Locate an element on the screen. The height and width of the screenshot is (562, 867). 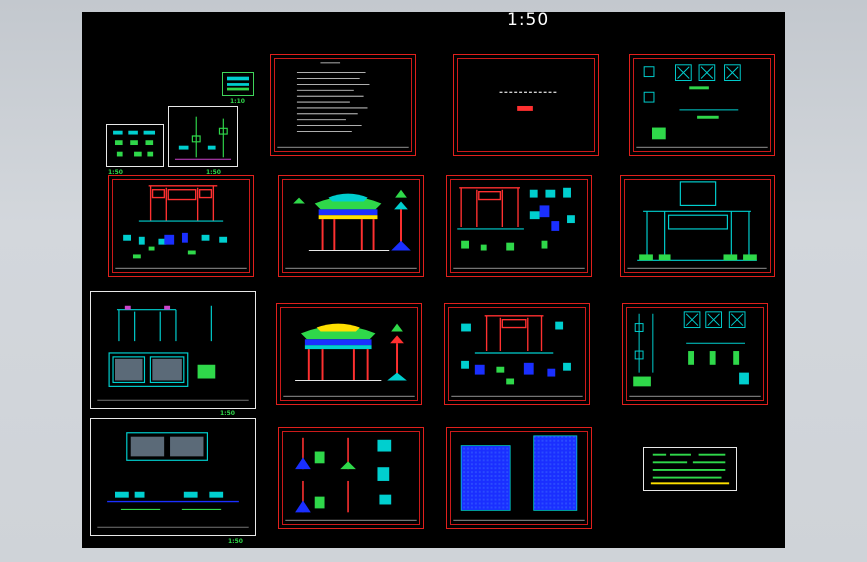
sheet-pavement is located at coordinates (519, 478).